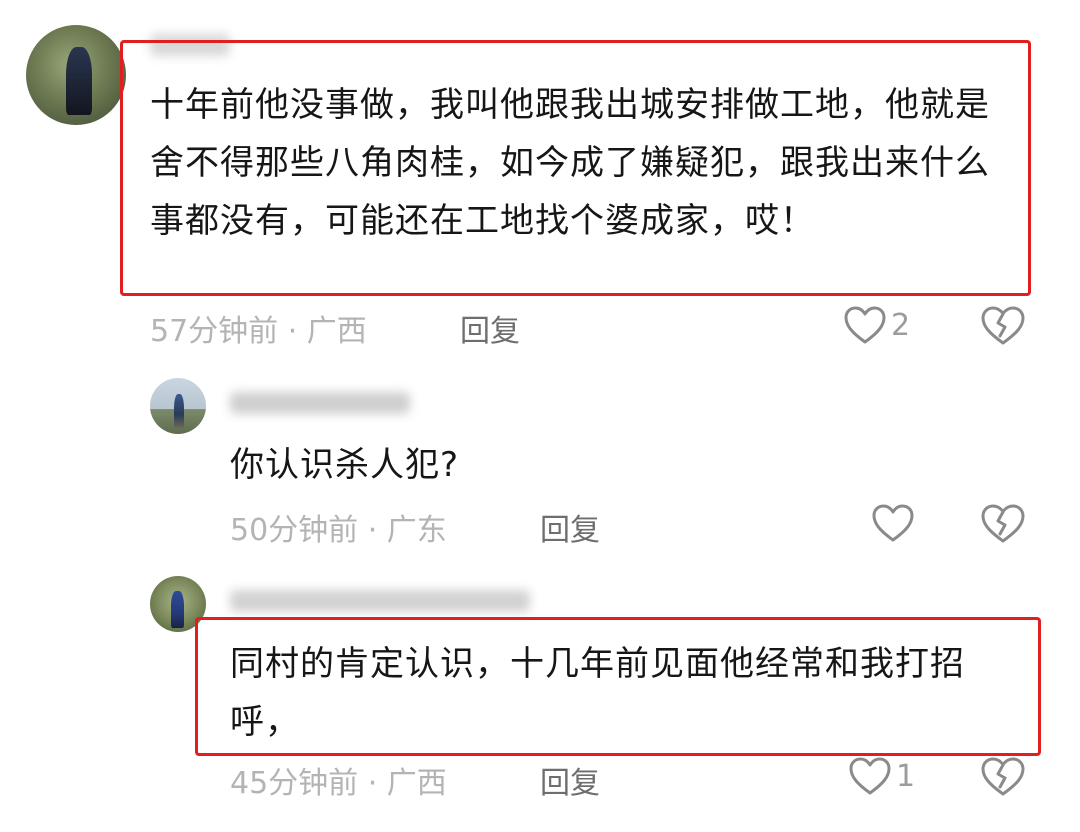  I want to click on like-button, so click(895, 523).